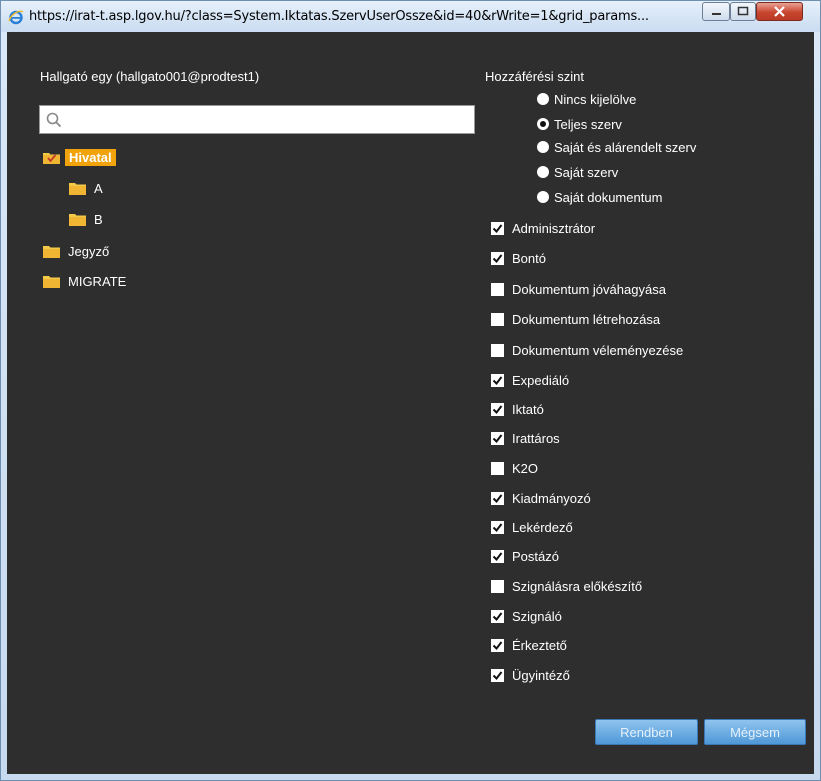 The height and width of the screenshot is (781, 821). I want to click on tree-item-label: MIGRATE, so click(97, 281).